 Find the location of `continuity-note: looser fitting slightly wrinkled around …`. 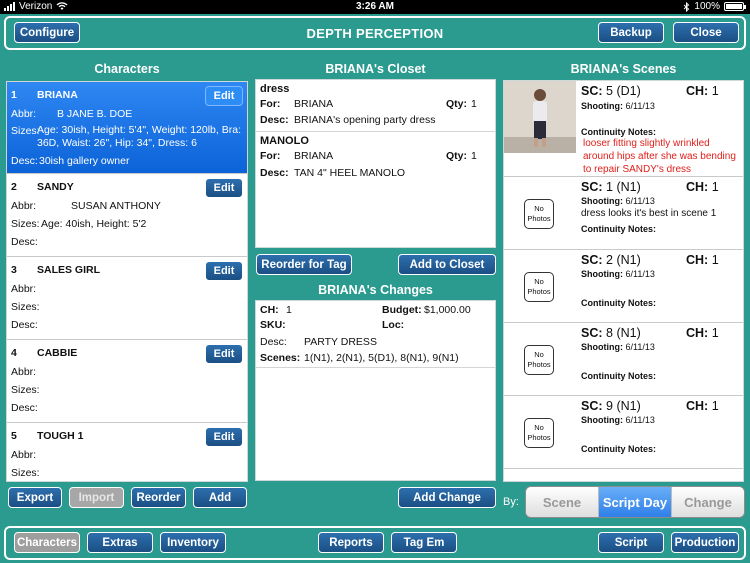

continuity-note: looser fitting slightly wrinkled around … is located at coordinates (659, 156).